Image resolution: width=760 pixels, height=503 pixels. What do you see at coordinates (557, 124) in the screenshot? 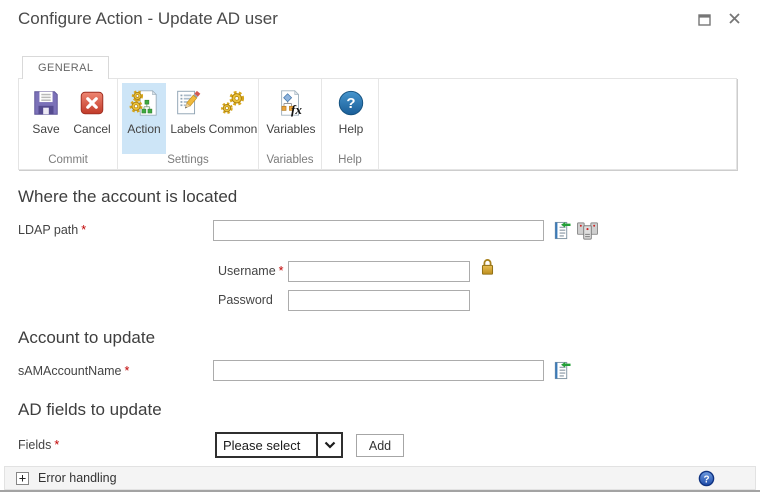
I see `ribbon-spacer` at bounding box center [557, 124].